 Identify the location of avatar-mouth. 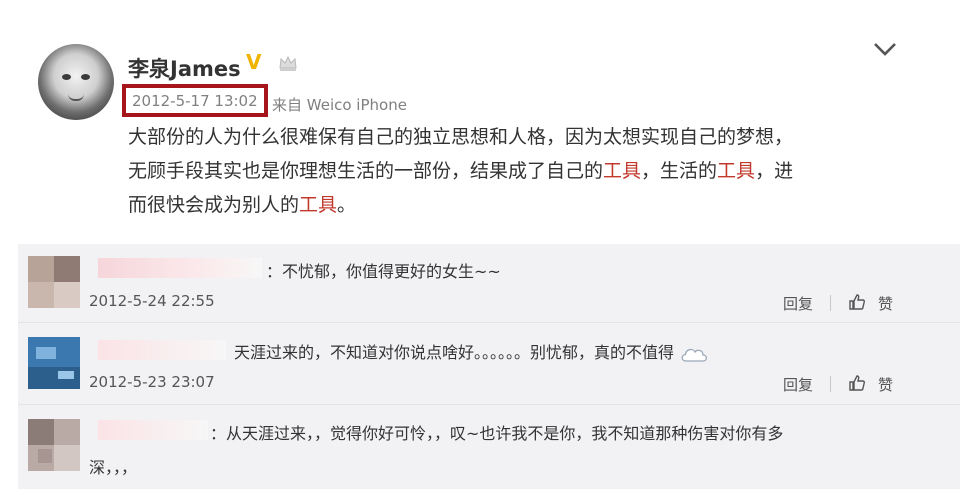
(76, 97).